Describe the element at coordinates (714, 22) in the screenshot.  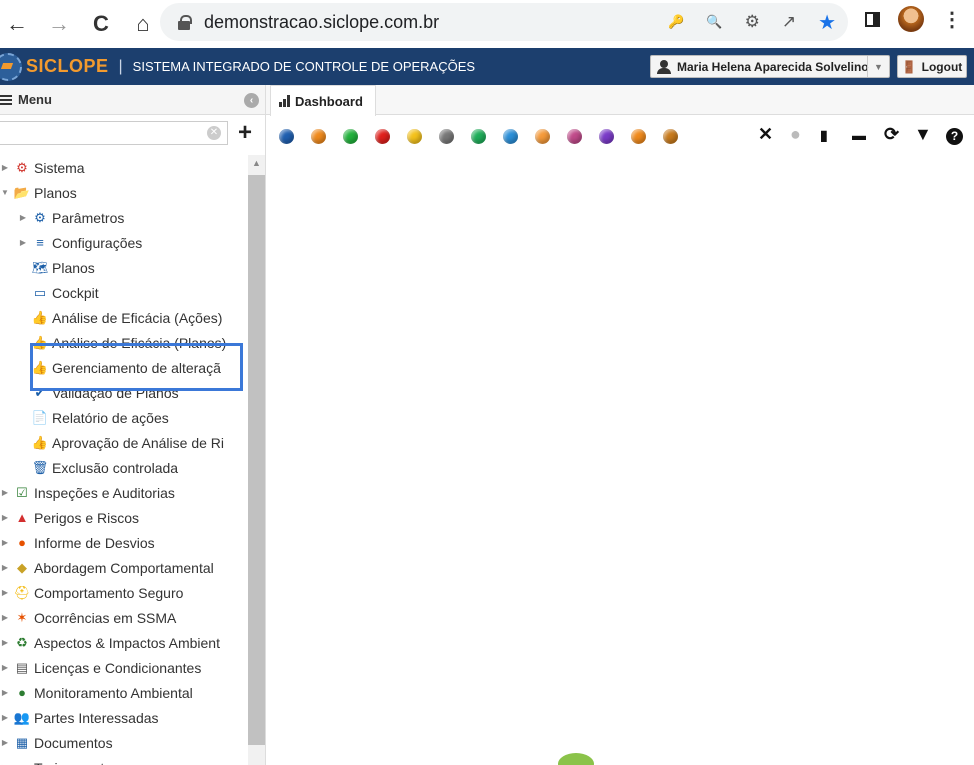
I see `zoom-icon: 🔍` at that location.